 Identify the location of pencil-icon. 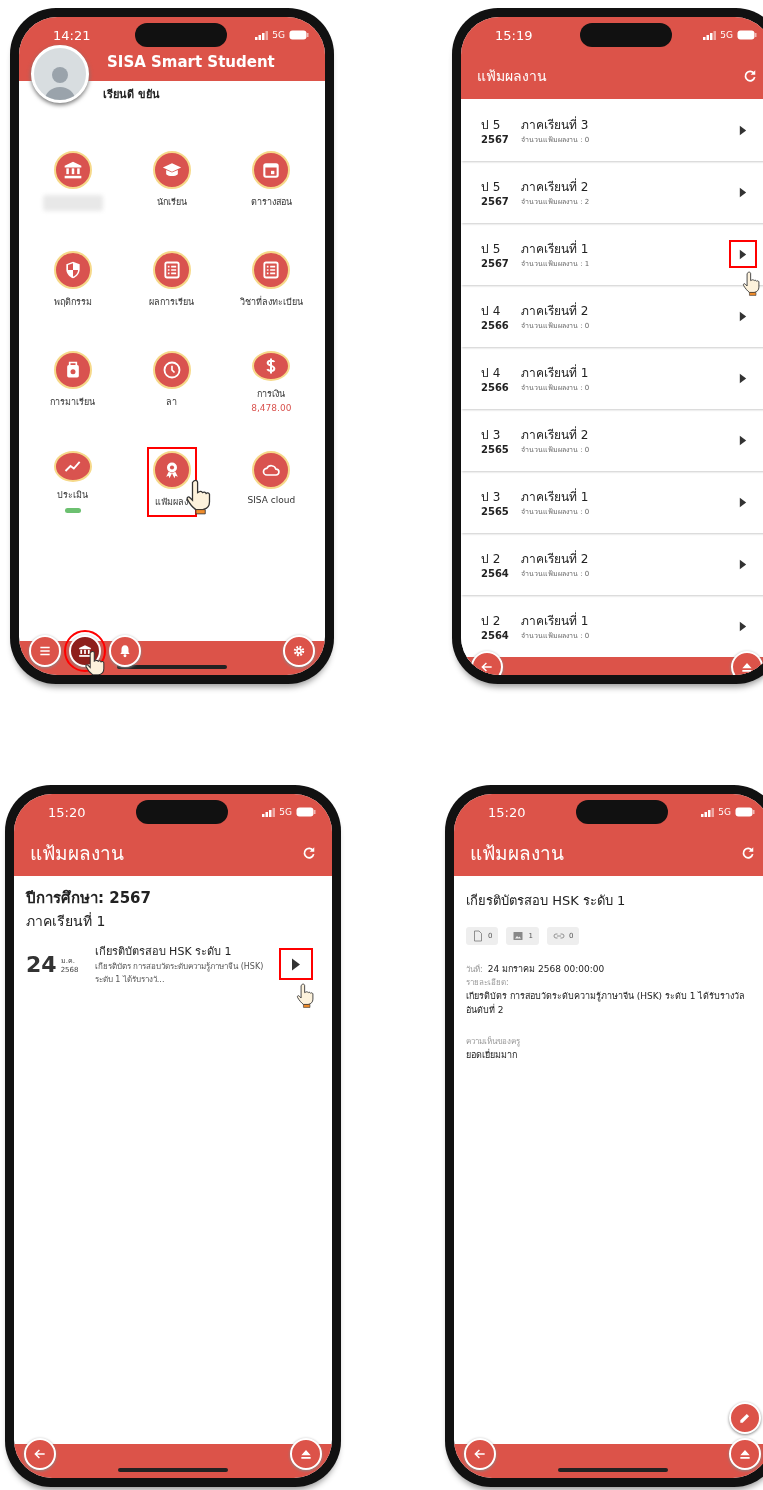
(745, 1418).